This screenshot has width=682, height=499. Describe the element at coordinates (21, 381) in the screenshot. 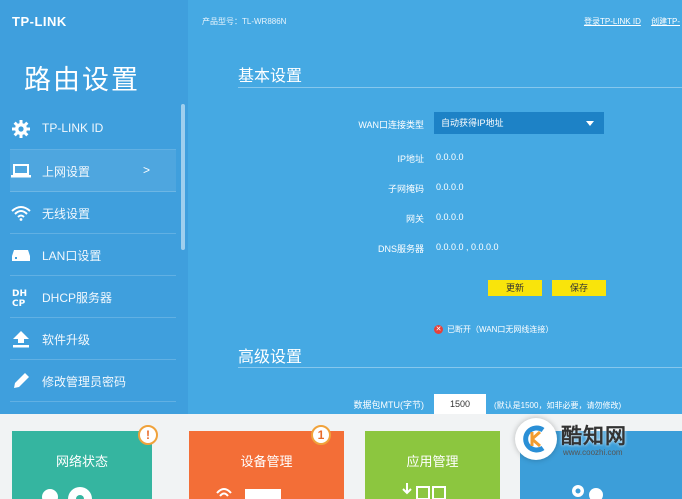

I see `pencil-icon` at that location.